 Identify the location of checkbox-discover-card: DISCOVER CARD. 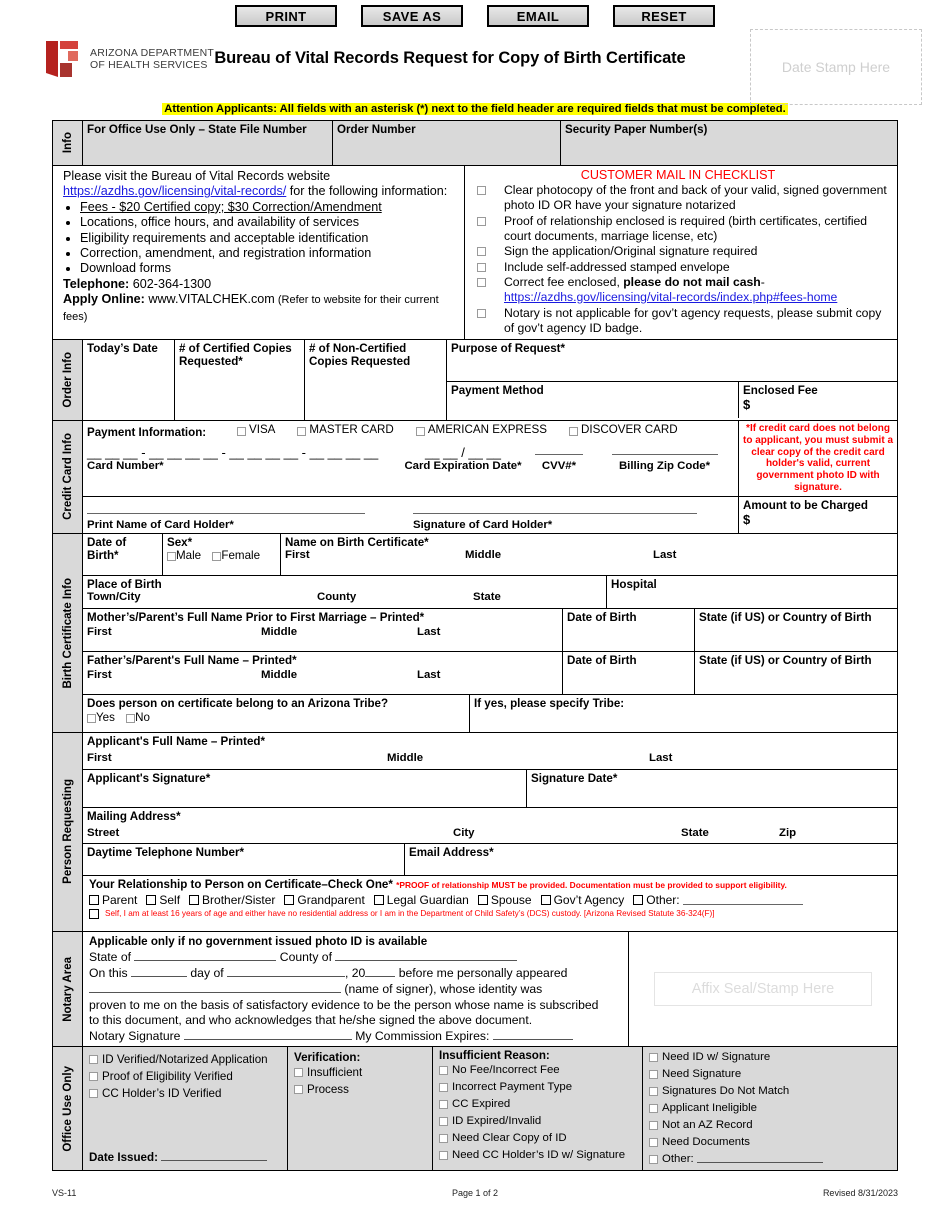
(623, 429).